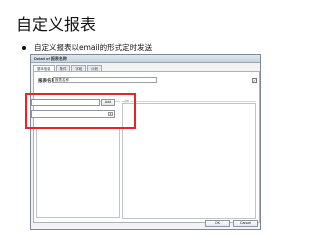 The image size is (320, 240). What do you see at coordinates (78, 172) in the screenshot?
I see `recipient-list` at bounding box center [78, 172].